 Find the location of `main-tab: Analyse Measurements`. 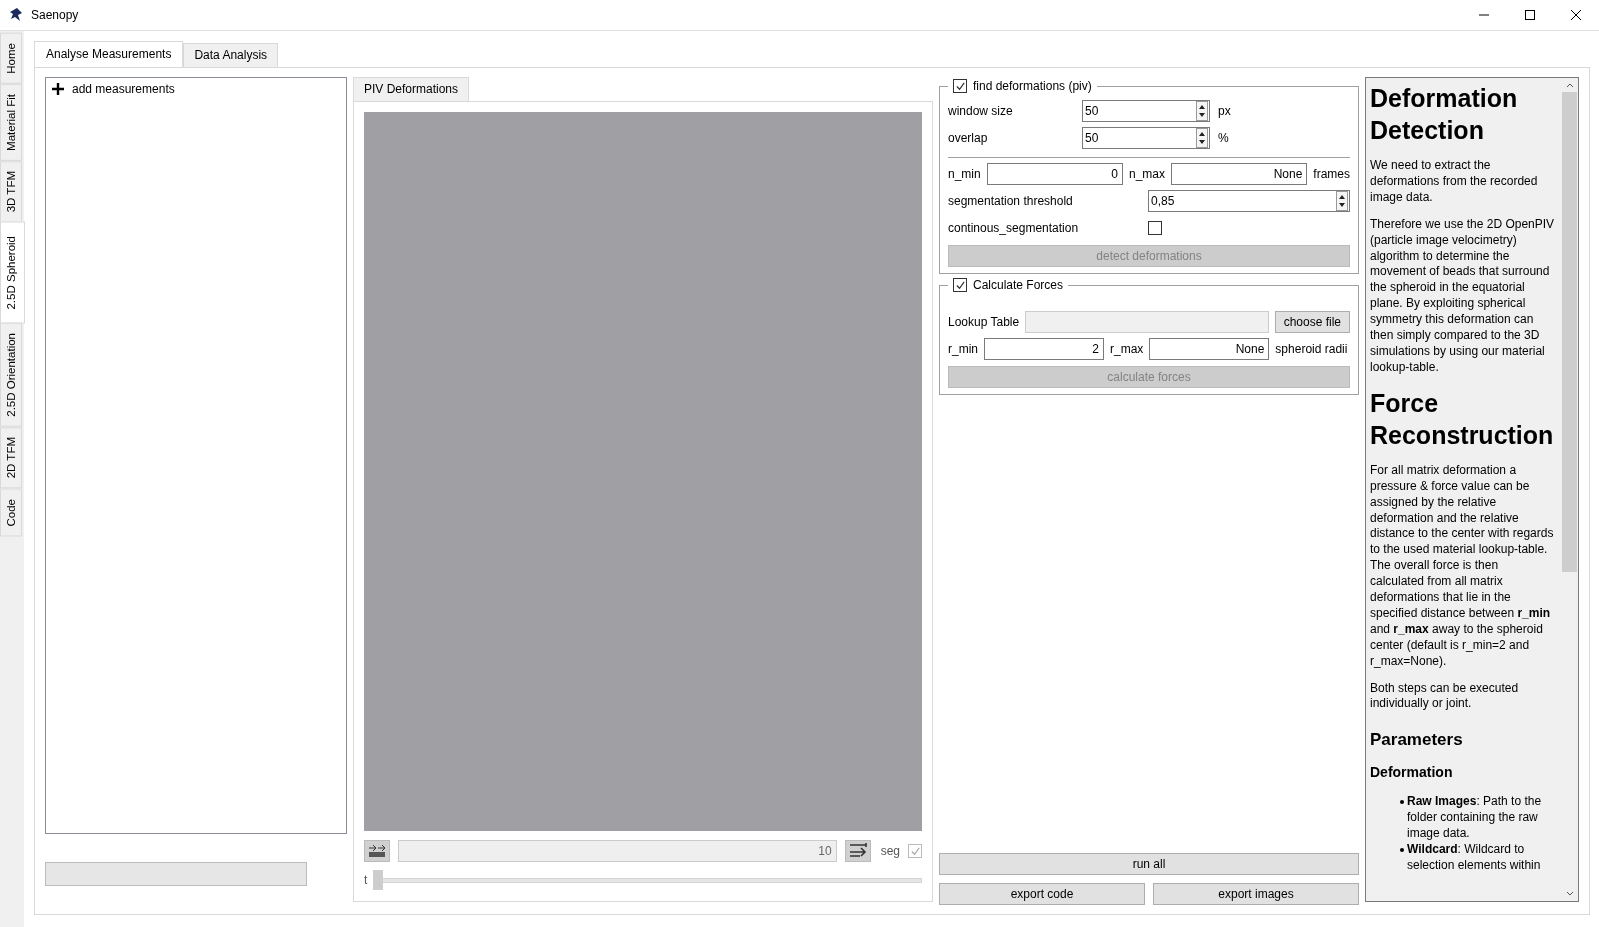

main-tab: Analyse Measurements is located at coordinates (109, 54).